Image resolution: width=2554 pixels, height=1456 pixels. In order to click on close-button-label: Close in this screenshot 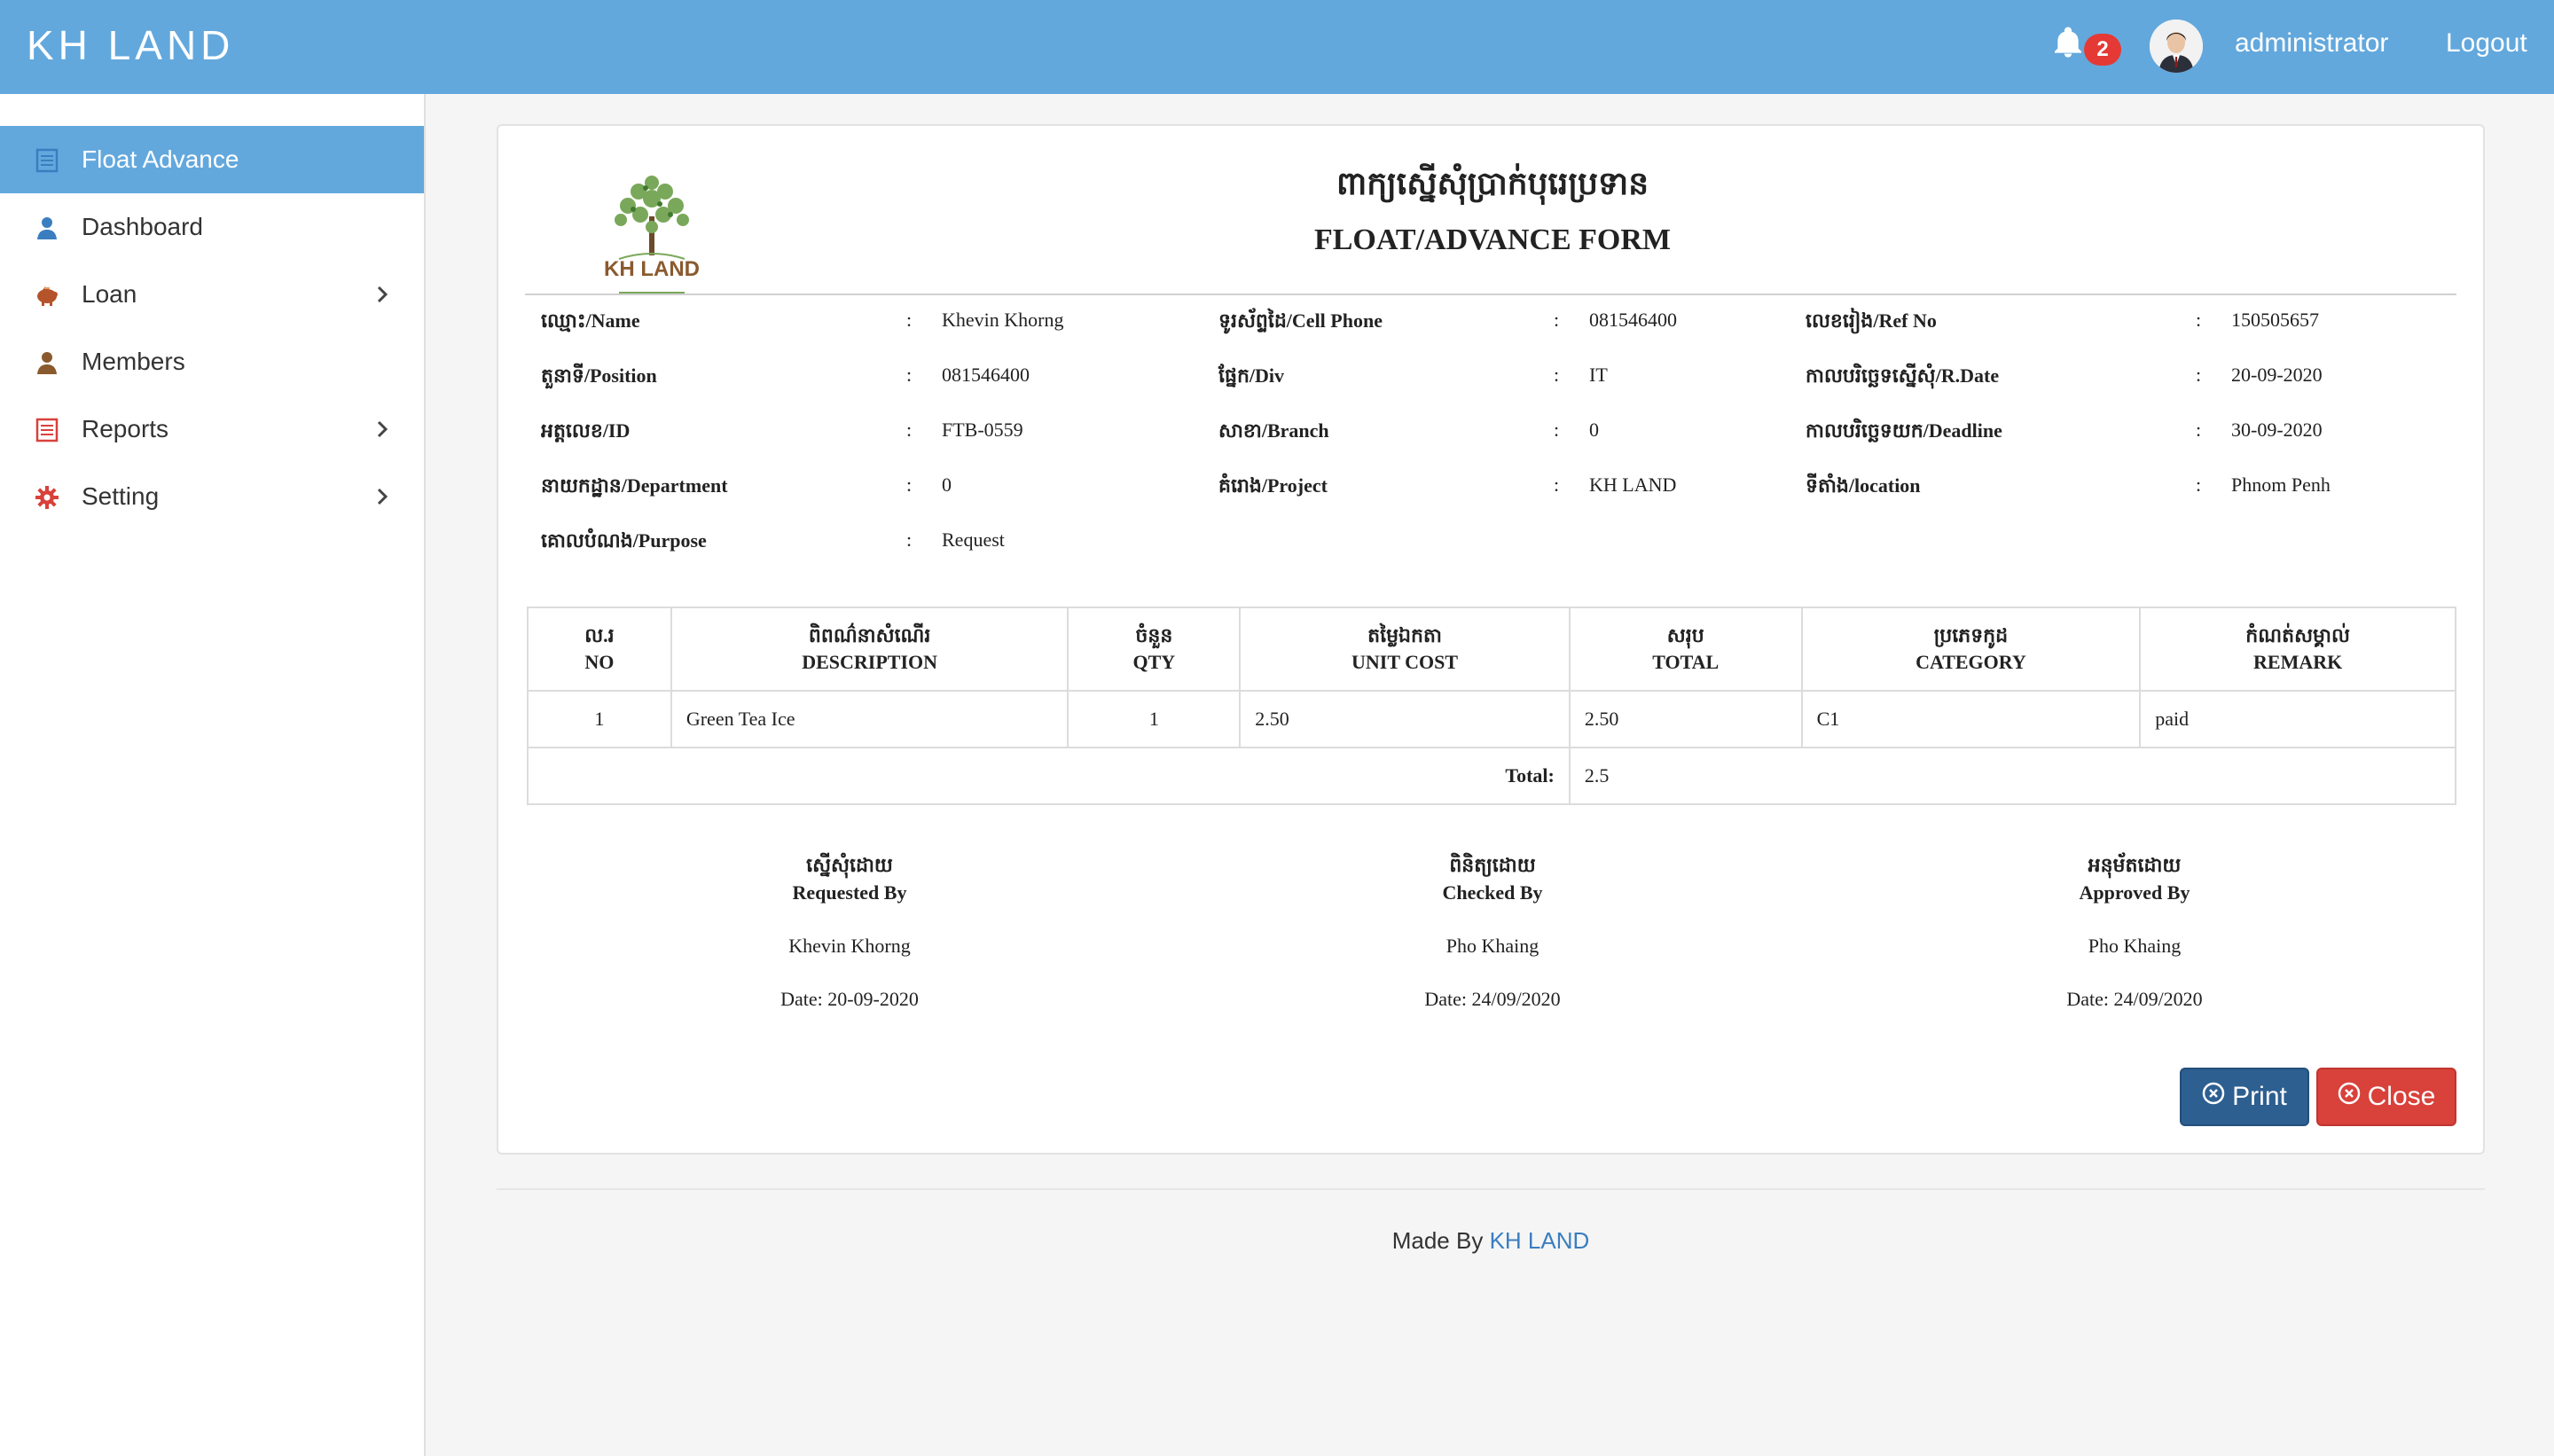, I will do `click(2401, 1096)`.